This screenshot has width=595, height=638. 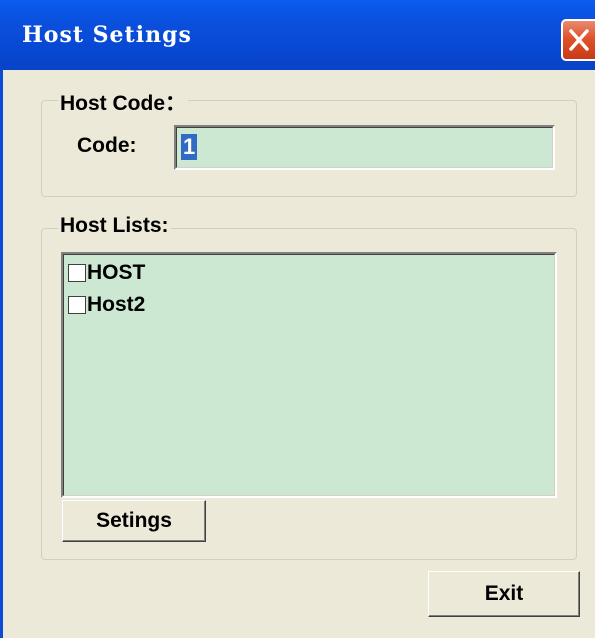 What do you see at coordinates (189, 147) in the screenshot?
I see `code-value: 1` at bounding box center [189, 147].